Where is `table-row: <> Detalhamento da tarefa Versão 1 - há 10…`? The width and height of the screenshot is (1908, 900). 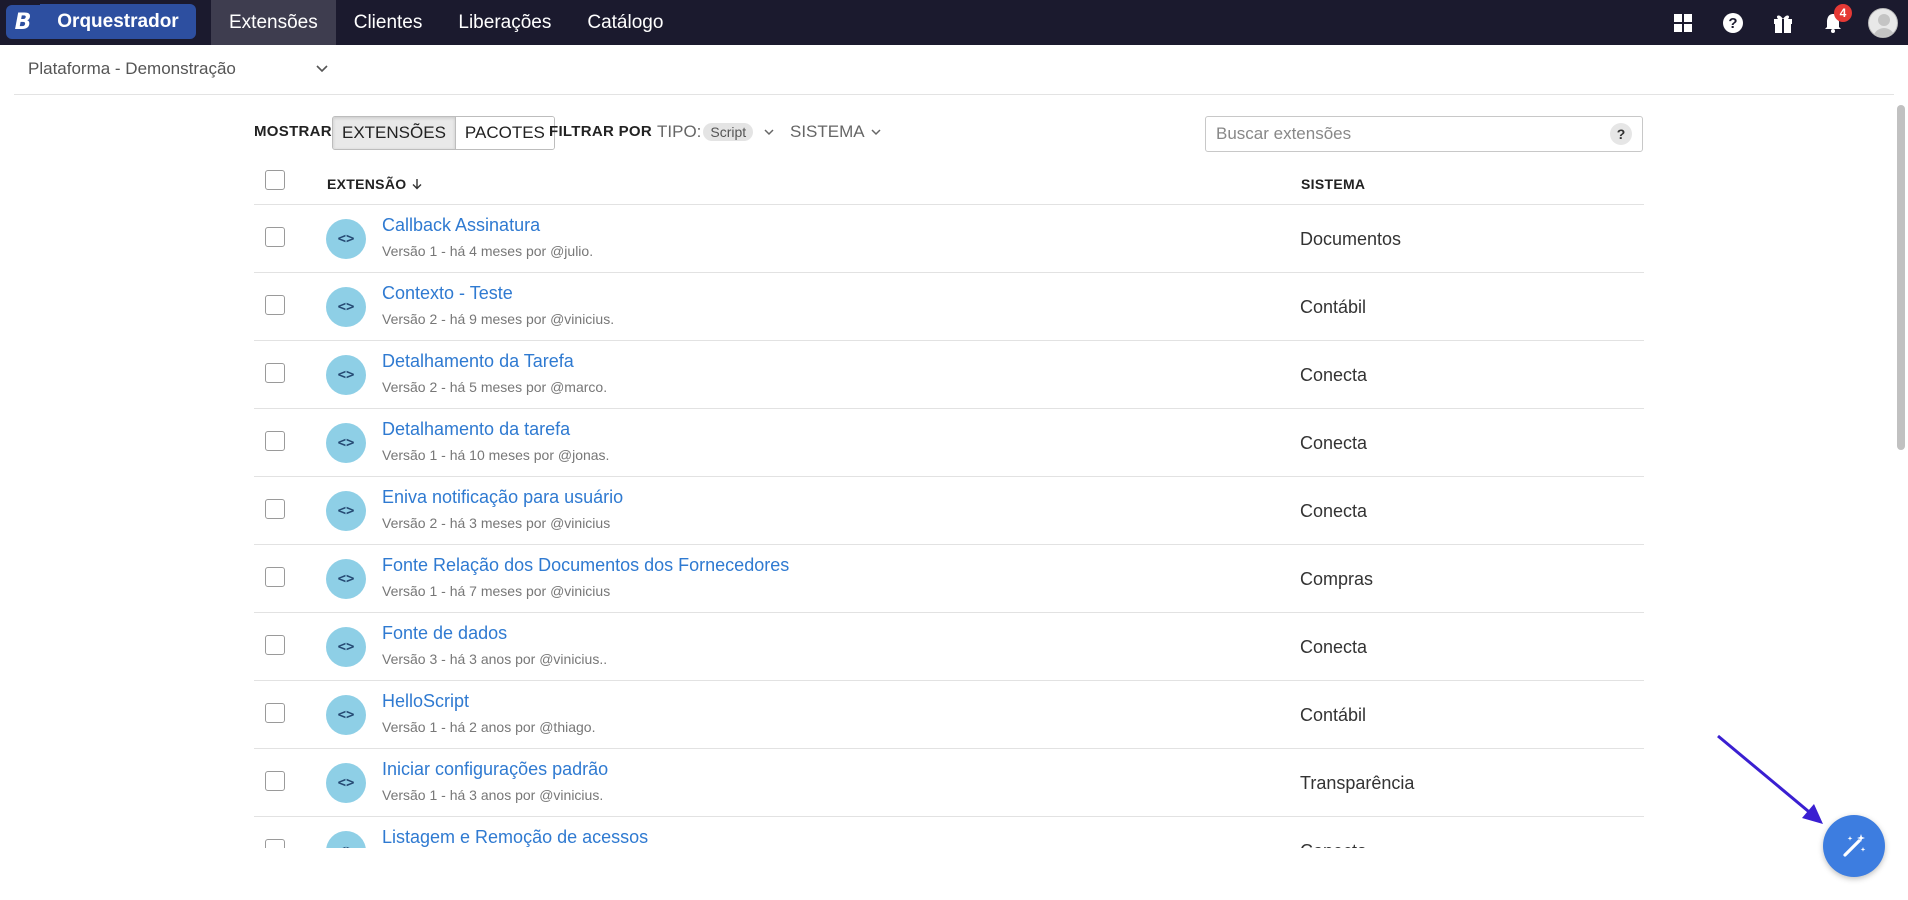 table-row: <> Detalhamento da tarefa Versão 1 - há 10… is located at coordinates (949, 443).